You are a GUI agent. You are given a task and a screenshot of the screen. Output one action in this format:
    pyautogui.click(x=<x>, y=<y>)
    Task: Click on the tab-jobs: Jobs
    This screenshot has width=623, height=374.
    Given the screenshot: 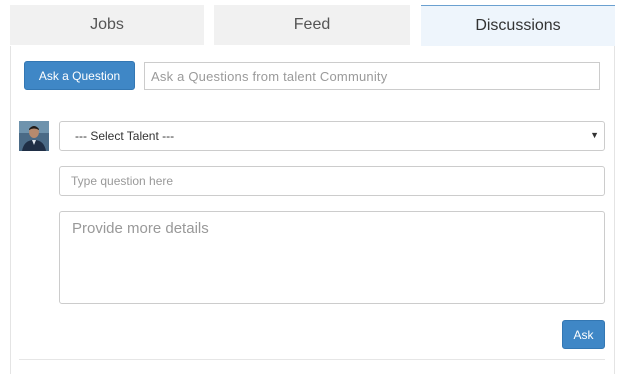 What is the action you would take?
    pyautogui.click(x=107, y=25)
    